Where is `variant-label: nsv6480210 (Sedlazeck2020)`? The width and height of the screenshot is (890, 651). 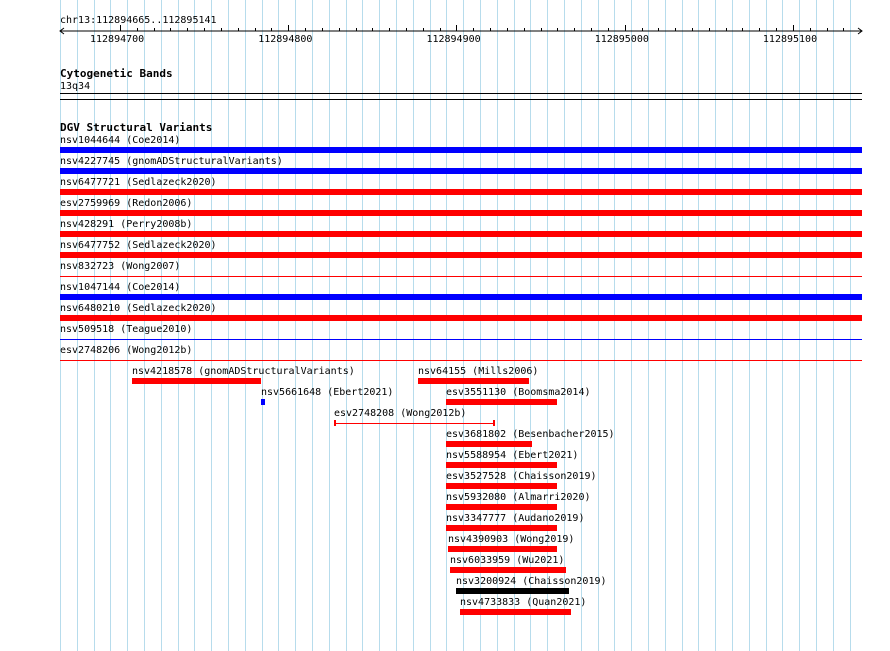 variant-label: nsv6480210 (Sedlazeck2020) is located at coordinates (138, 309).